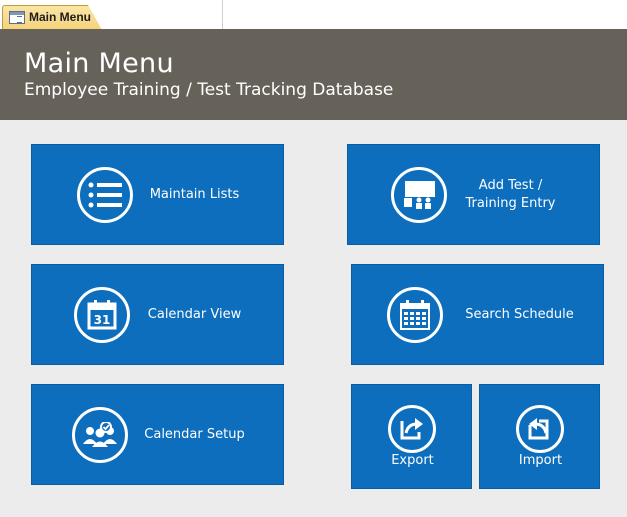 The image size is (627, 517). I want to click on import-button: Import, so click(539, 436).